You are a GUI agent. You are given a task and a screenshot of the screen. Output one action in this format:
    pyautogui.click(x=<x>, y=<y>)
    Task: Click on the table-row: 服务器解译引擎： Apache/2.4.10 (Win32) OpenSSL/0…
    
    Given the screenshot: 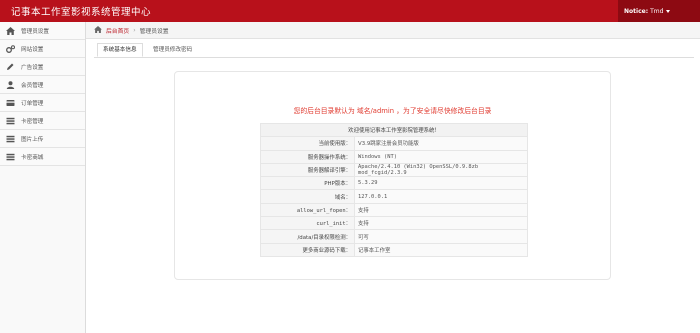 What is the action you would take?
    pyautogui.click(x=394, y=170)
    